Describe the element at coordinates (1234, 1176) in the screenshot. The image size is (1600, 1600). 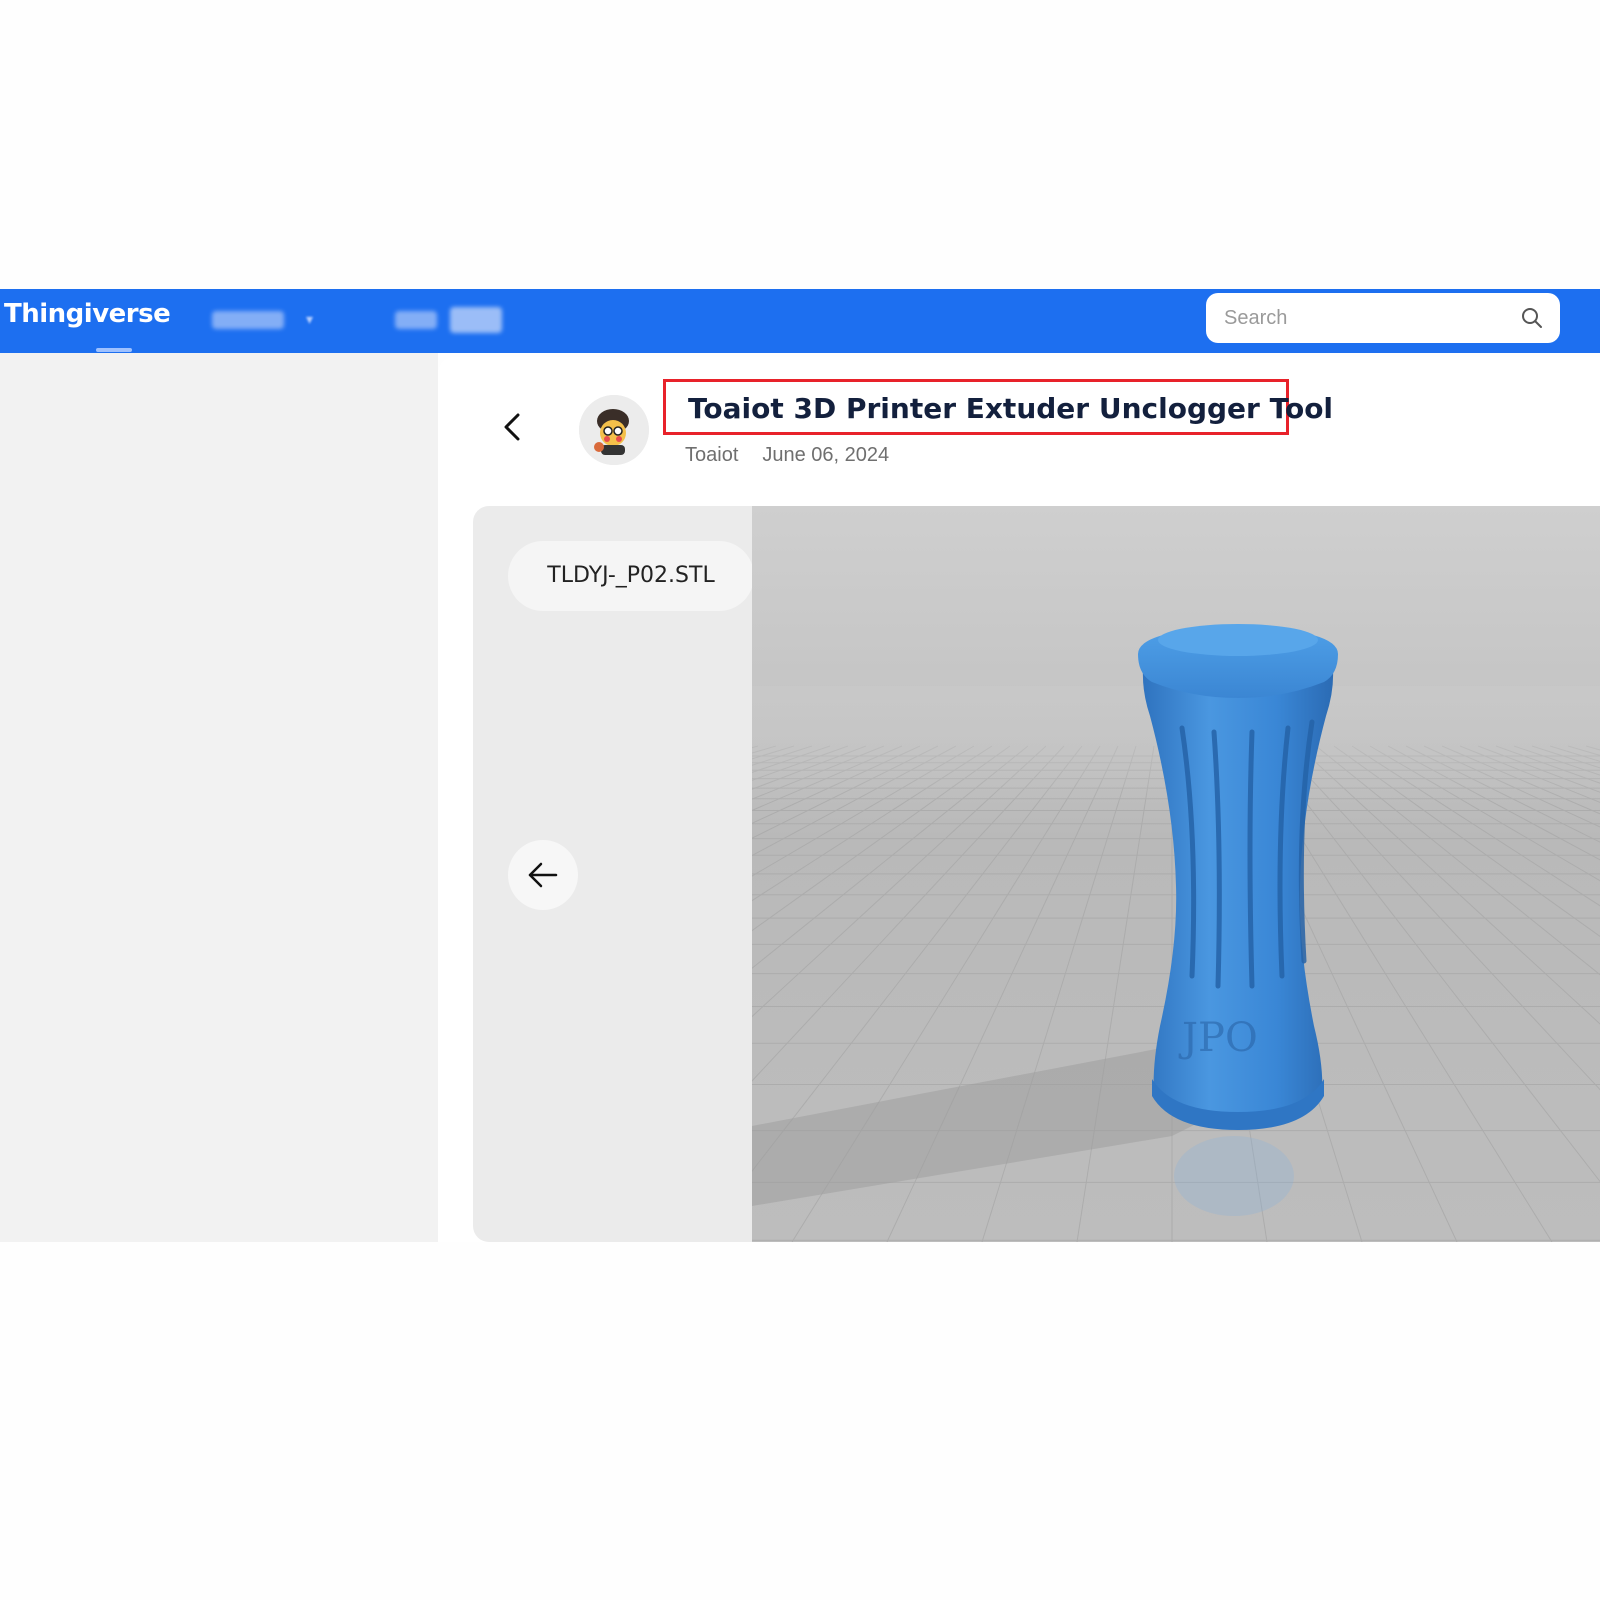
I see `model-reflection` at that location.